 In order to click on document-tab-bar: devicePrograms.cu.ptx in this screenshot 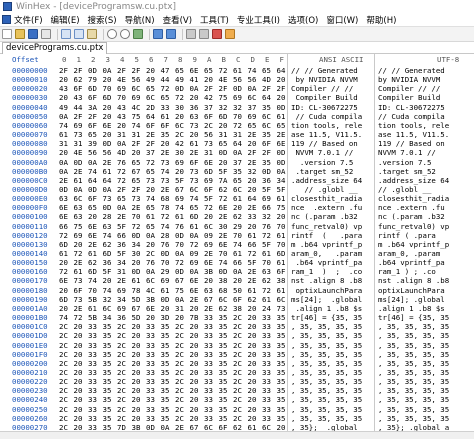, I will do `click(237, 48)`.